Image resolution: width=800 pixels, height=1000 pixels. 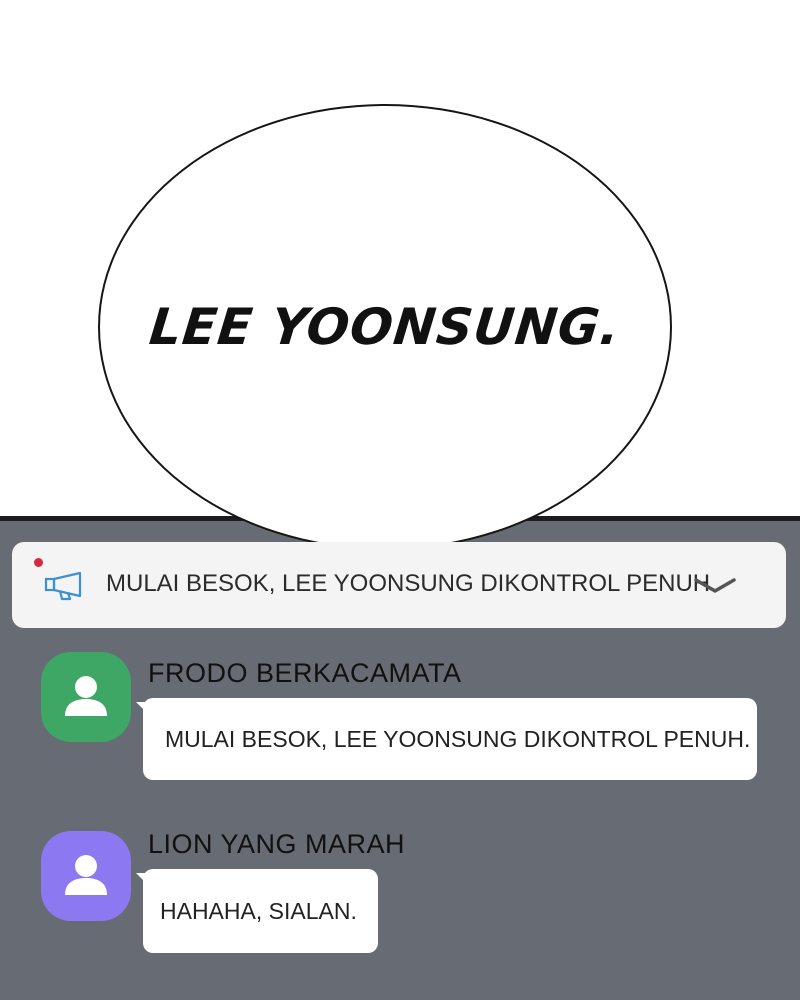 What do you see at coordinates (67, 586) in the screenshot?
I see `megaphone-icon` at bounding box center [67, 586].